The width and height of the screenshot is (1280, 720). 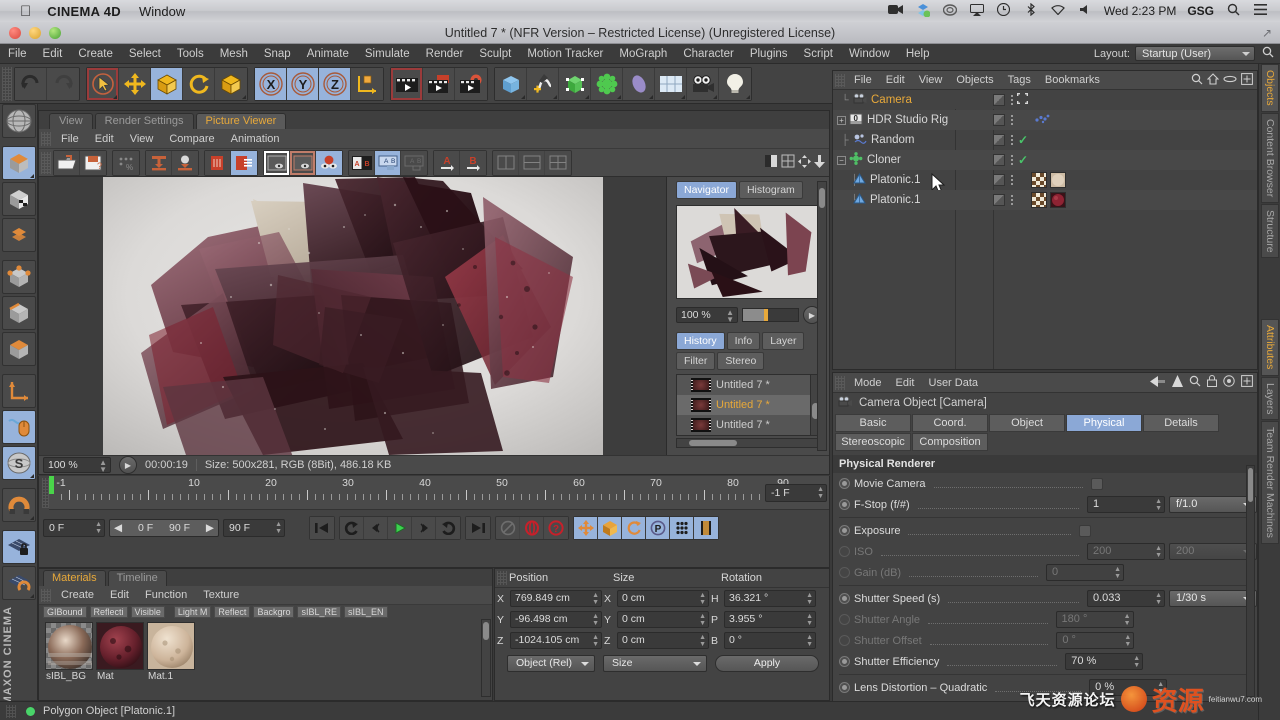 I want to click on tab-navigator: Navigator, so click(x=706, y=190).